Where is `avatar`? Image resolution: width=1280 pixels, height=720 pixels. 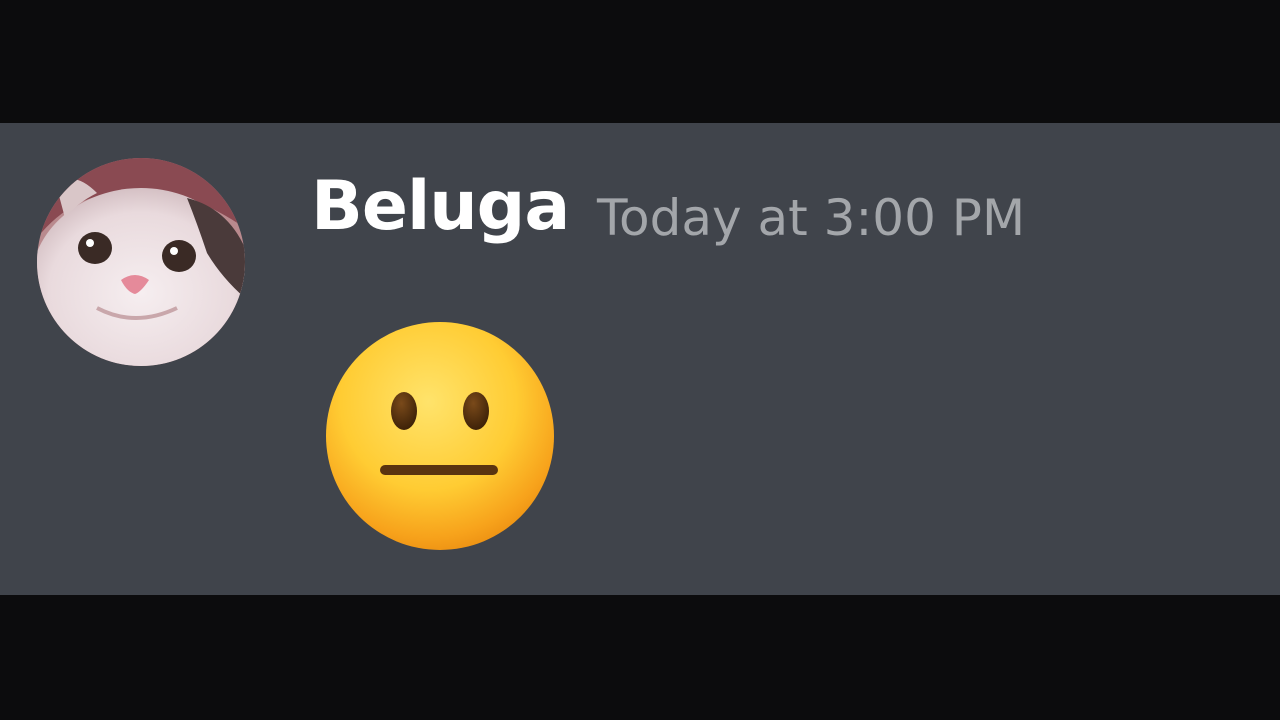 avatar is located at coordinates (141, 262).